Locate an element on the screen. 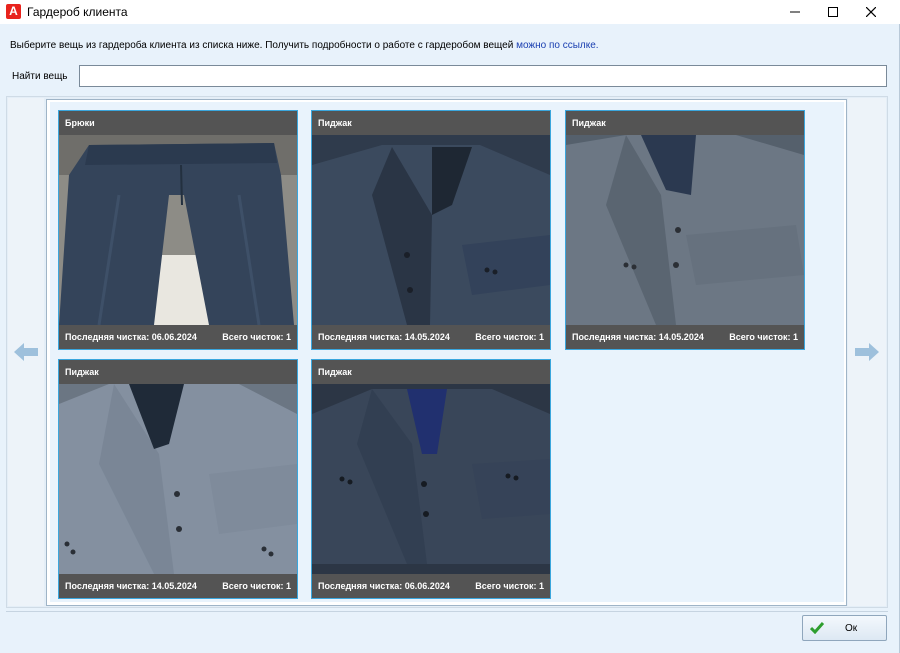  minimize-icon is located at coordinates (795, 12).